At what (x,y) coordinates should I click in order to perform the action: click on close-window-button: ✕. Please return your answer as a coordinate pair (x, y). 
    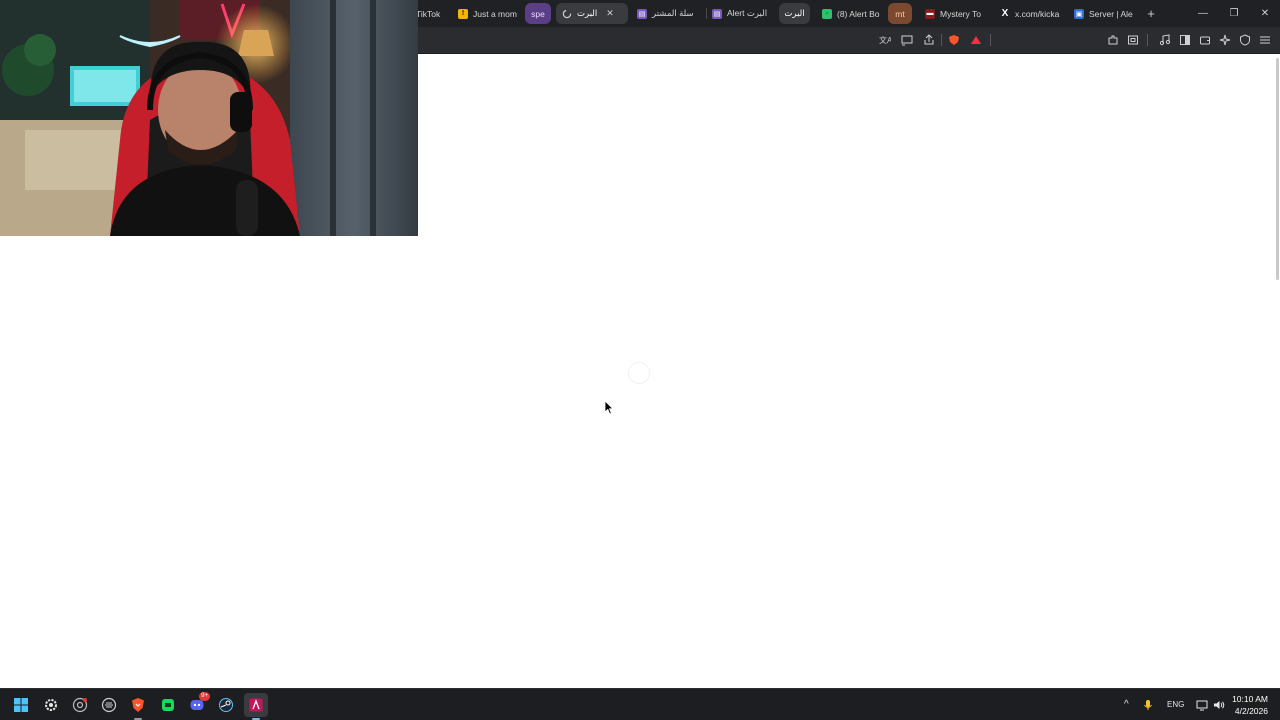
    Looking at the image, I should click on (1265, 13).